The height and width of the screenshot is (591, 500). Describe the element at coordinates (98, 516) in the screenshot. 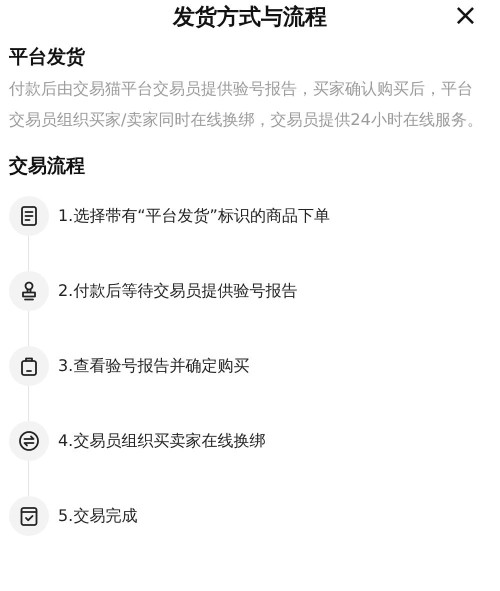

I see `step-label: 5.交易完成` at that location.